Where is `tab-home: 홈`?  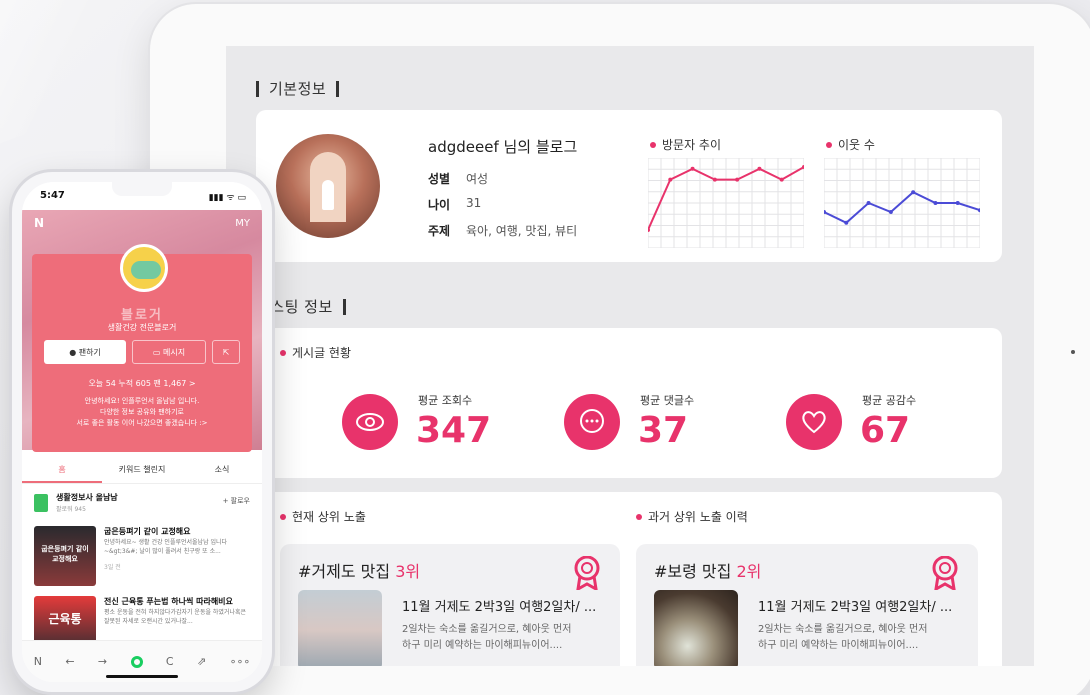
tab-home: 홈 is located at coordinates (62, 470).